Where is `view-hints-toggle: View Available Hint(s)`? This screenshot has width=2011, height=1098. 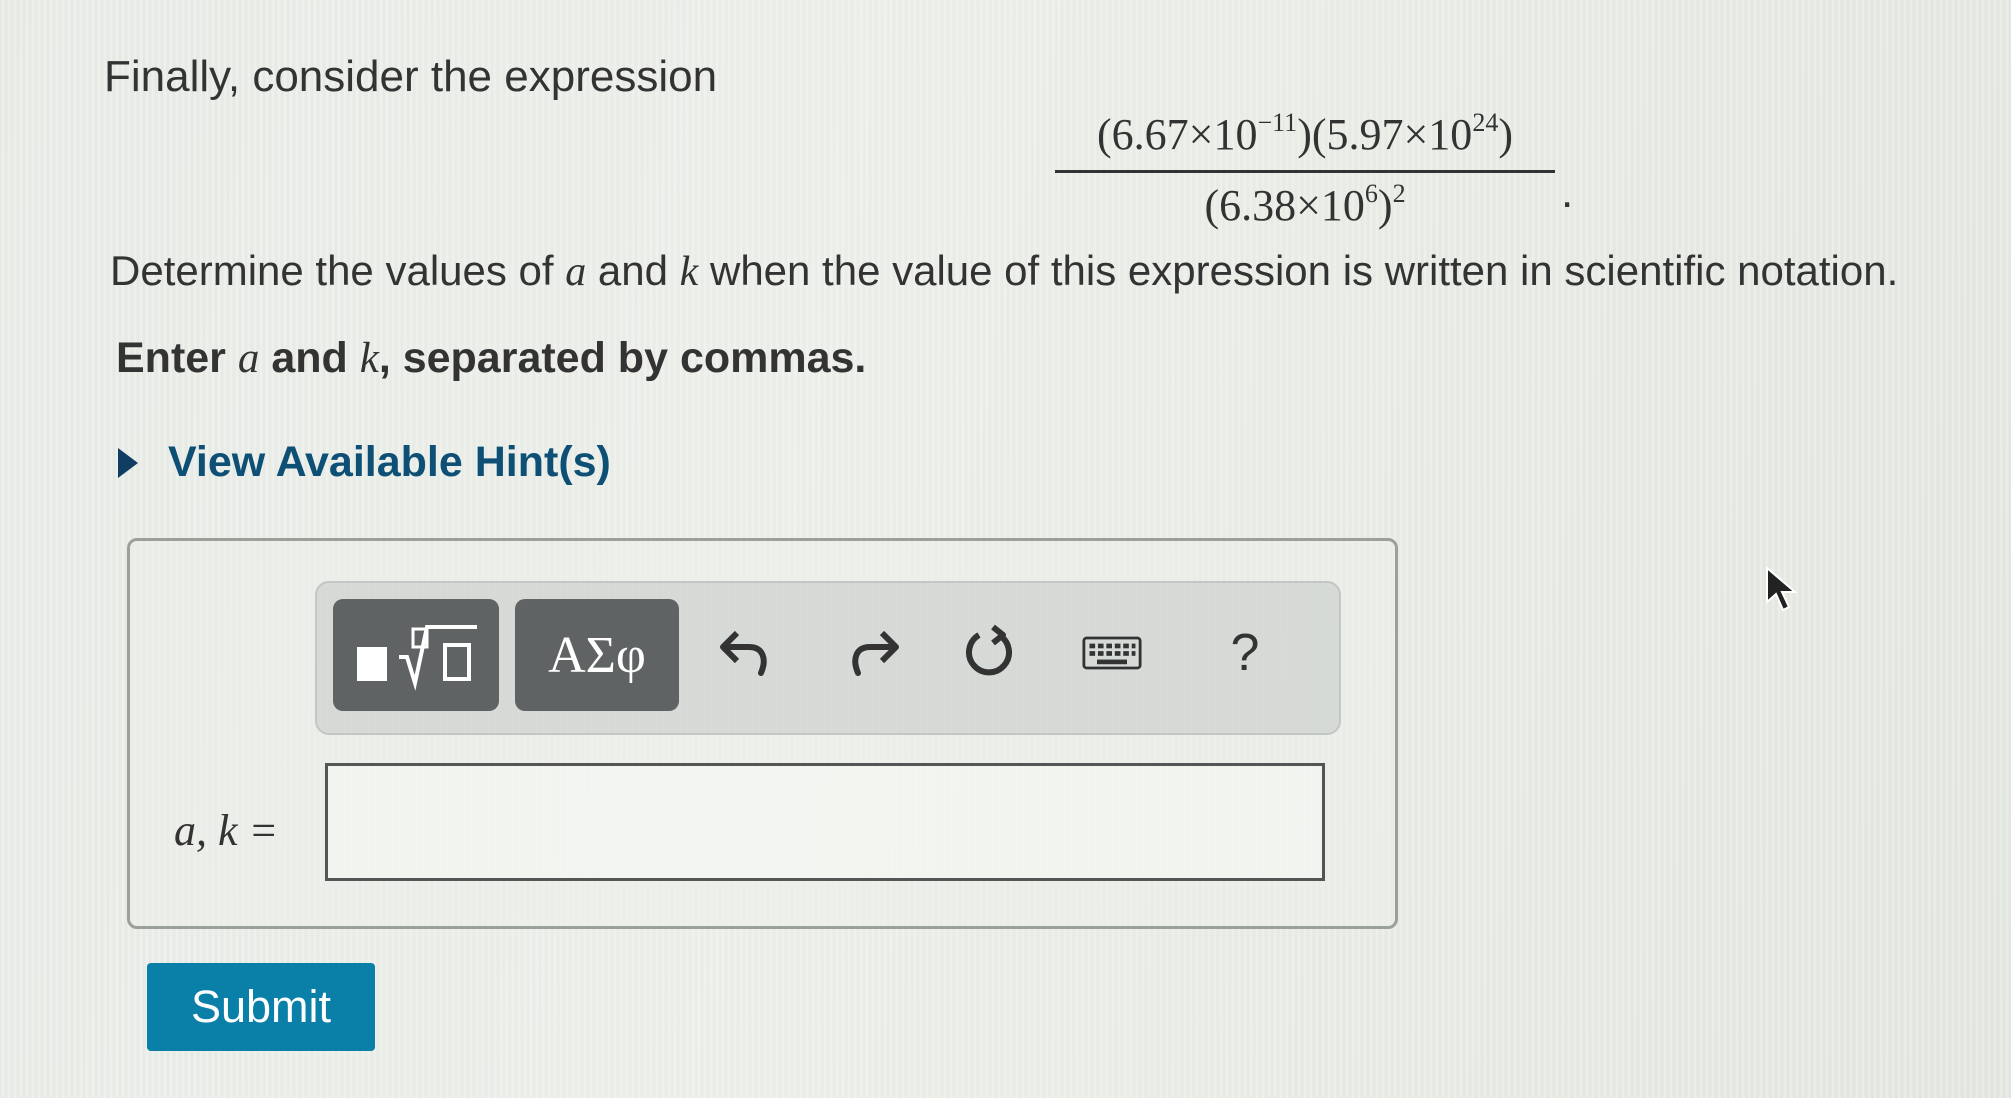 view-hints-toggle: View Available Hint(s) is located at coordinates (364, 462).